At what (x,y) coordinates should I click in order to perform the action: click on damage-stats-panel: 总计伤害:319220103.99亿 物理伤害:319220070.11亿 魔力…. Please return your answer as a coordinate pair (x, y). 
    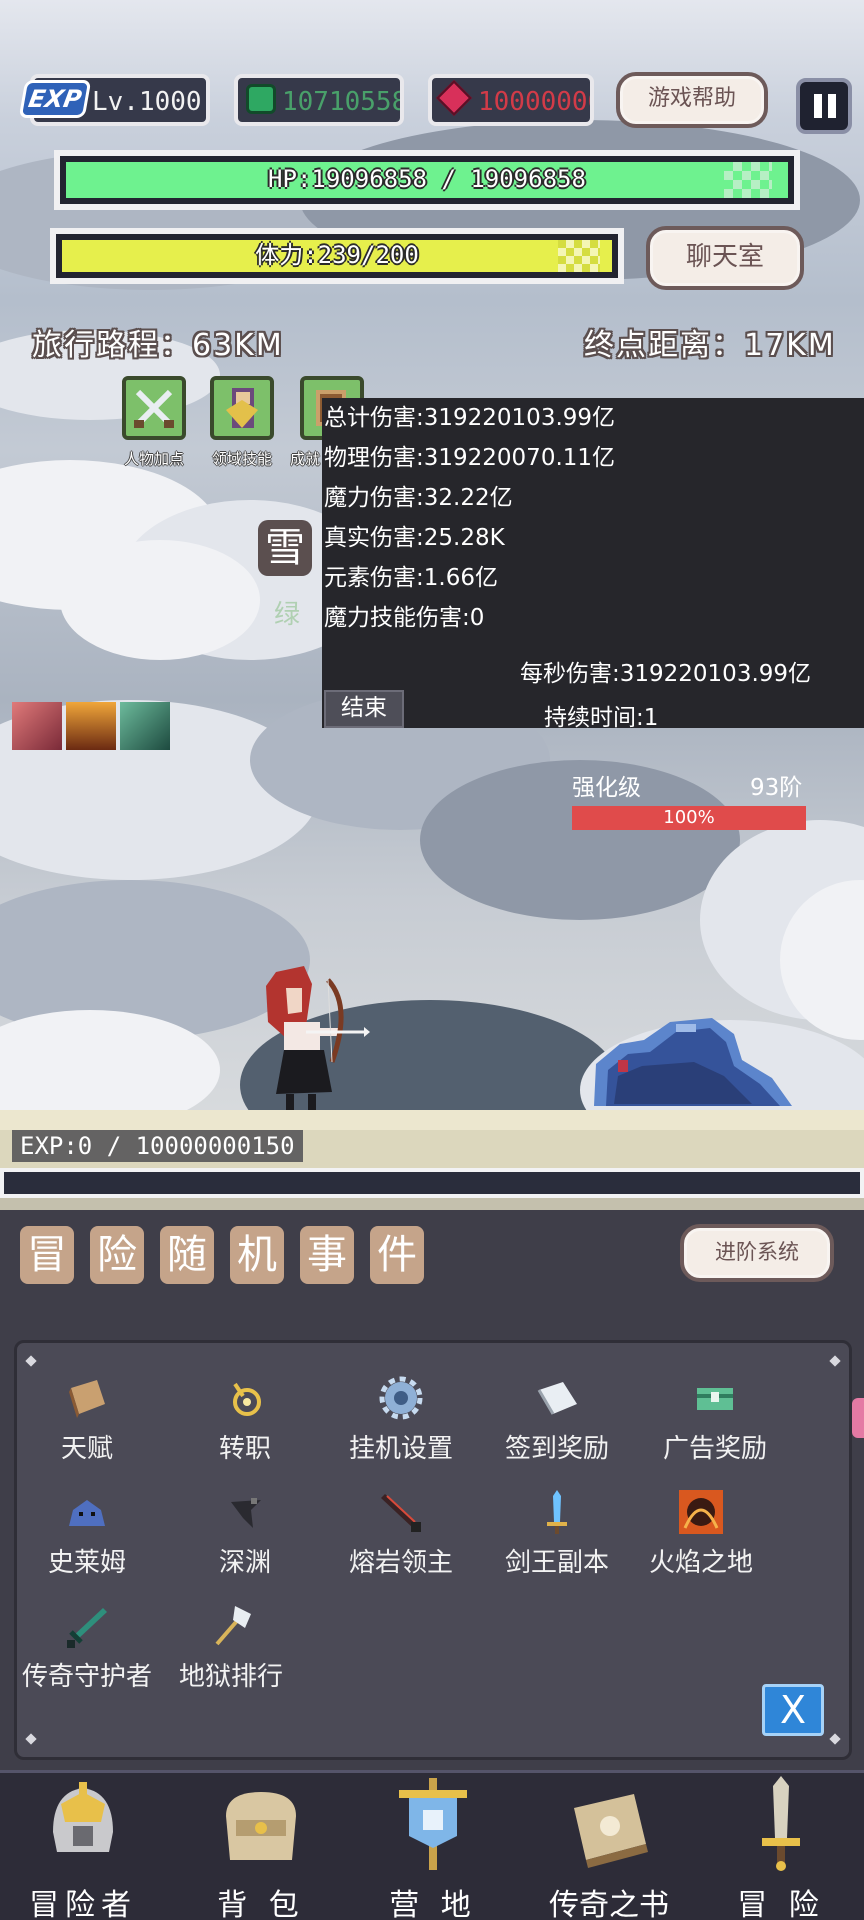
    Looking at the image, I should click on (593, 564).